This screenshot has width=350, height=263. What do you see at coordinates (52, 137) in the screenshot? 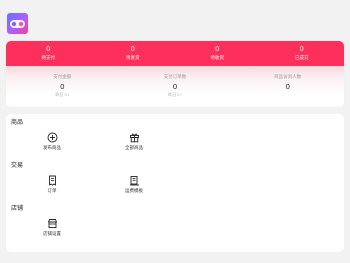
I see `plus-circle-icon` at bounding box center [52, 137].